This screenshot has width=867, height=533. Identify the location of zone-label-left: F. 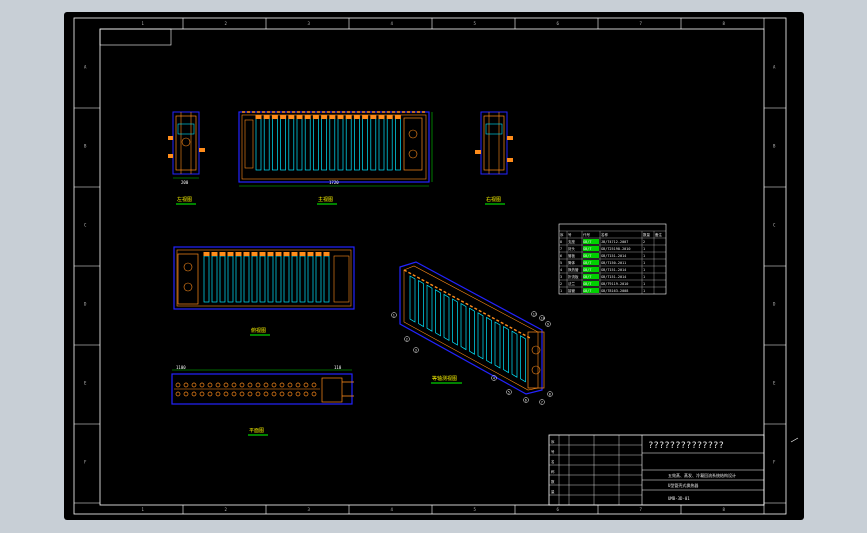
(85, 462).